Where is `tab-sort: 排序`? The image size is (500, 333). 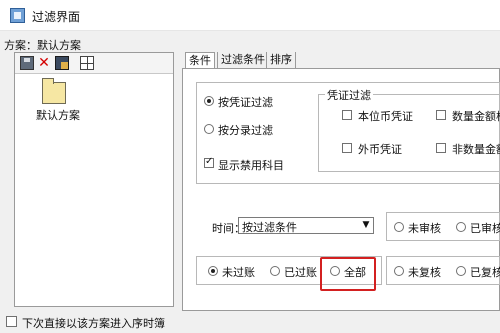
tab-sort: 排序 is located at coordinates (280, 60).